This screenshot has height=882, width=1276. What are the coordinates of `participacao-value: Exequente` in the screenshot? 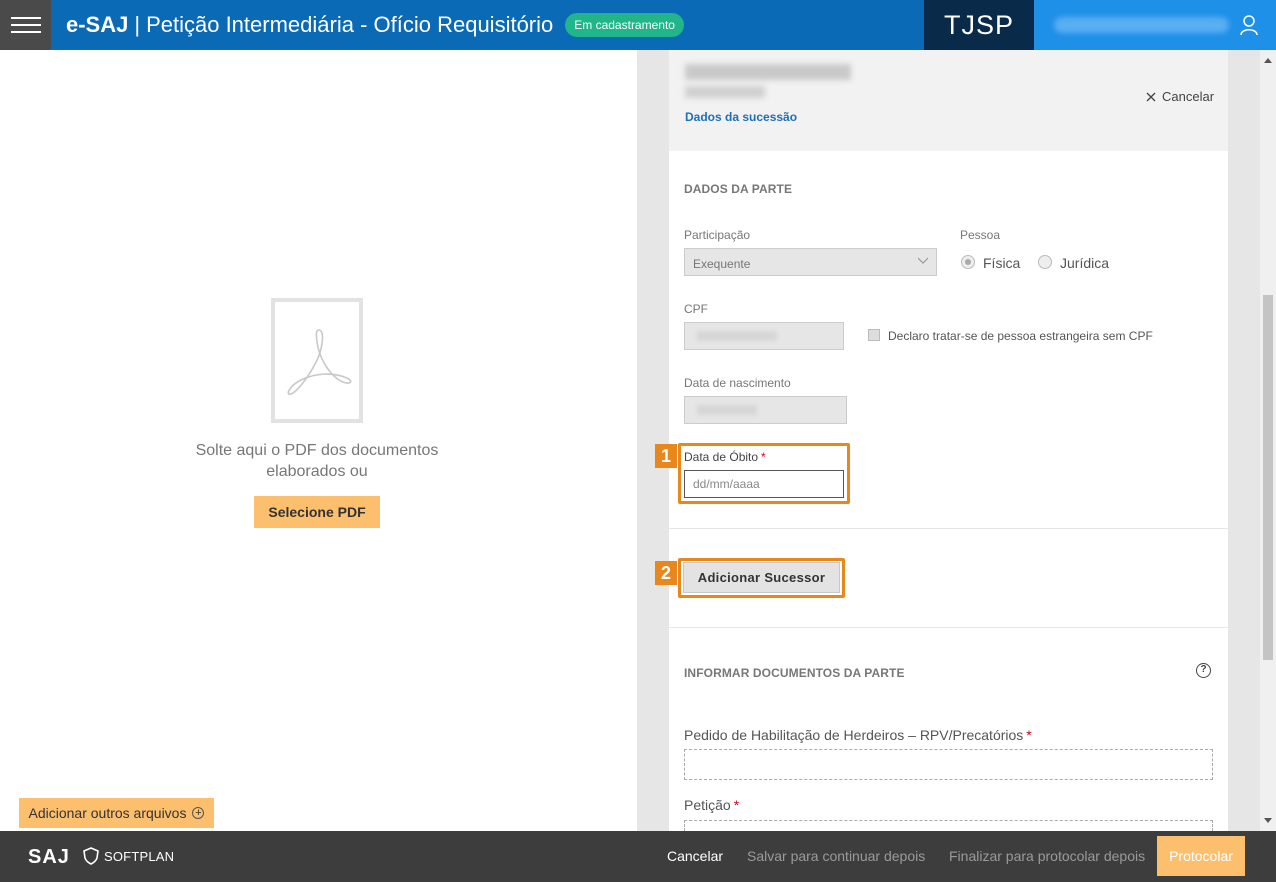 It's located at (722, 264).